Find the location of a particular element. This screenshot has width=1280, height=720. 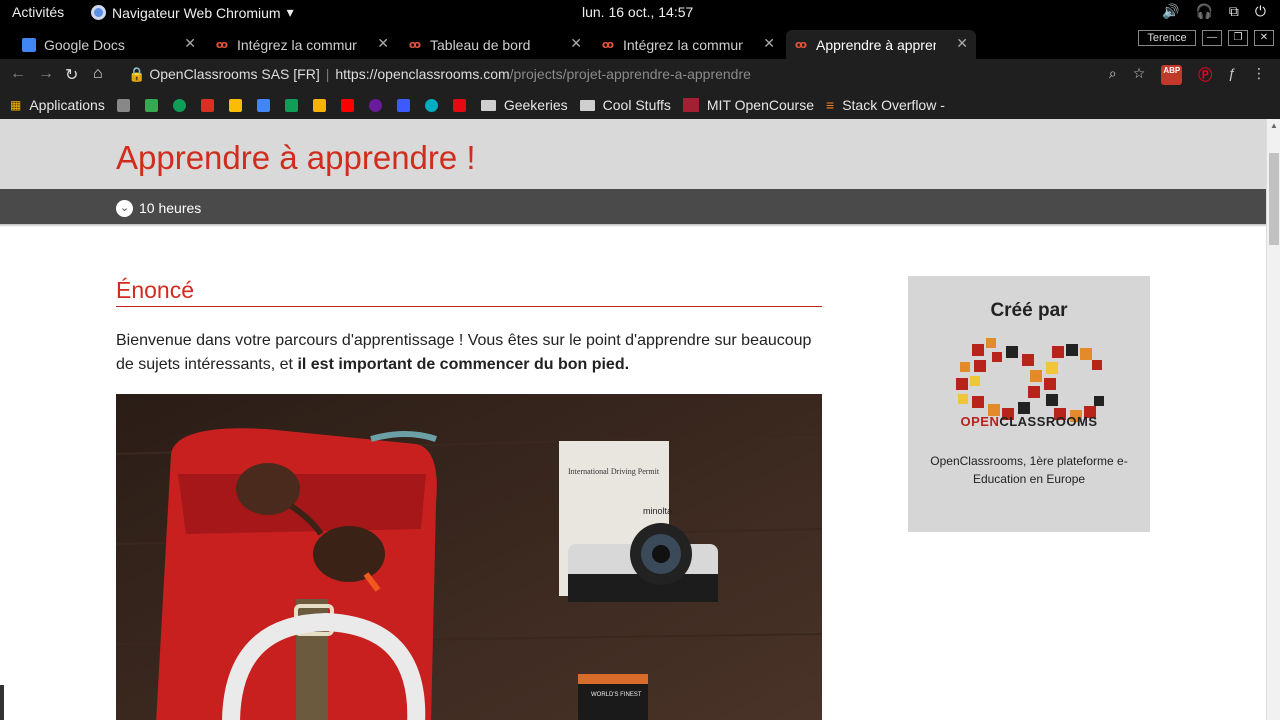

home-icon: ⌂ is located at coordinates (98, 74).